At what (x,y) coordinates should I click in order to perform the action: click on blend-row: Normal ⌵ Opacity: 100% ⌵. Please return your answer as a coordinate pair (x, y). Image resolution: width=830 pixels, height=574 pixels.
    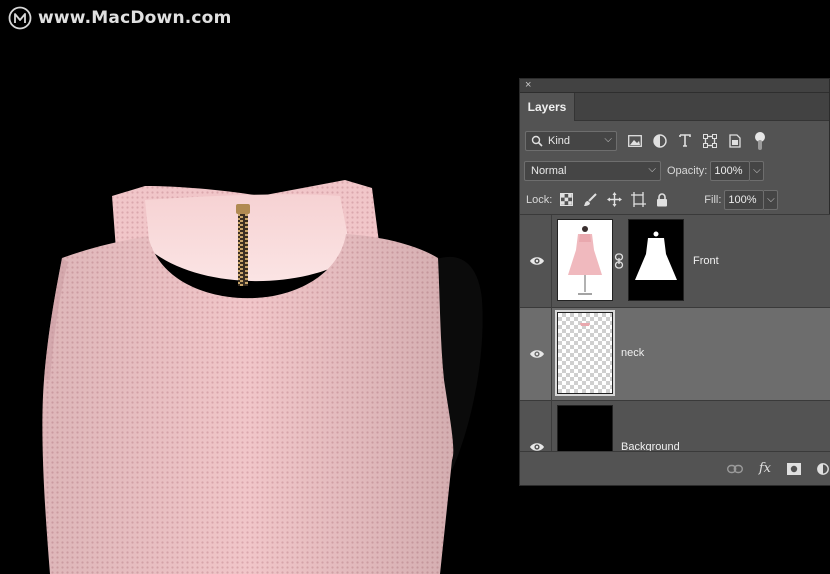
    Looking at the image, I should click on (675, 170).